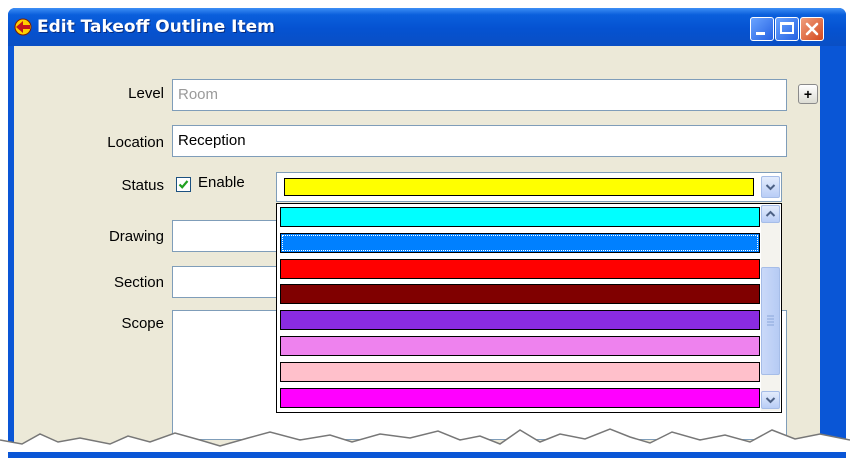 The width and height of the screenshot is (850, 458). I want to click on torn-paper-edge, so click(425, 440).